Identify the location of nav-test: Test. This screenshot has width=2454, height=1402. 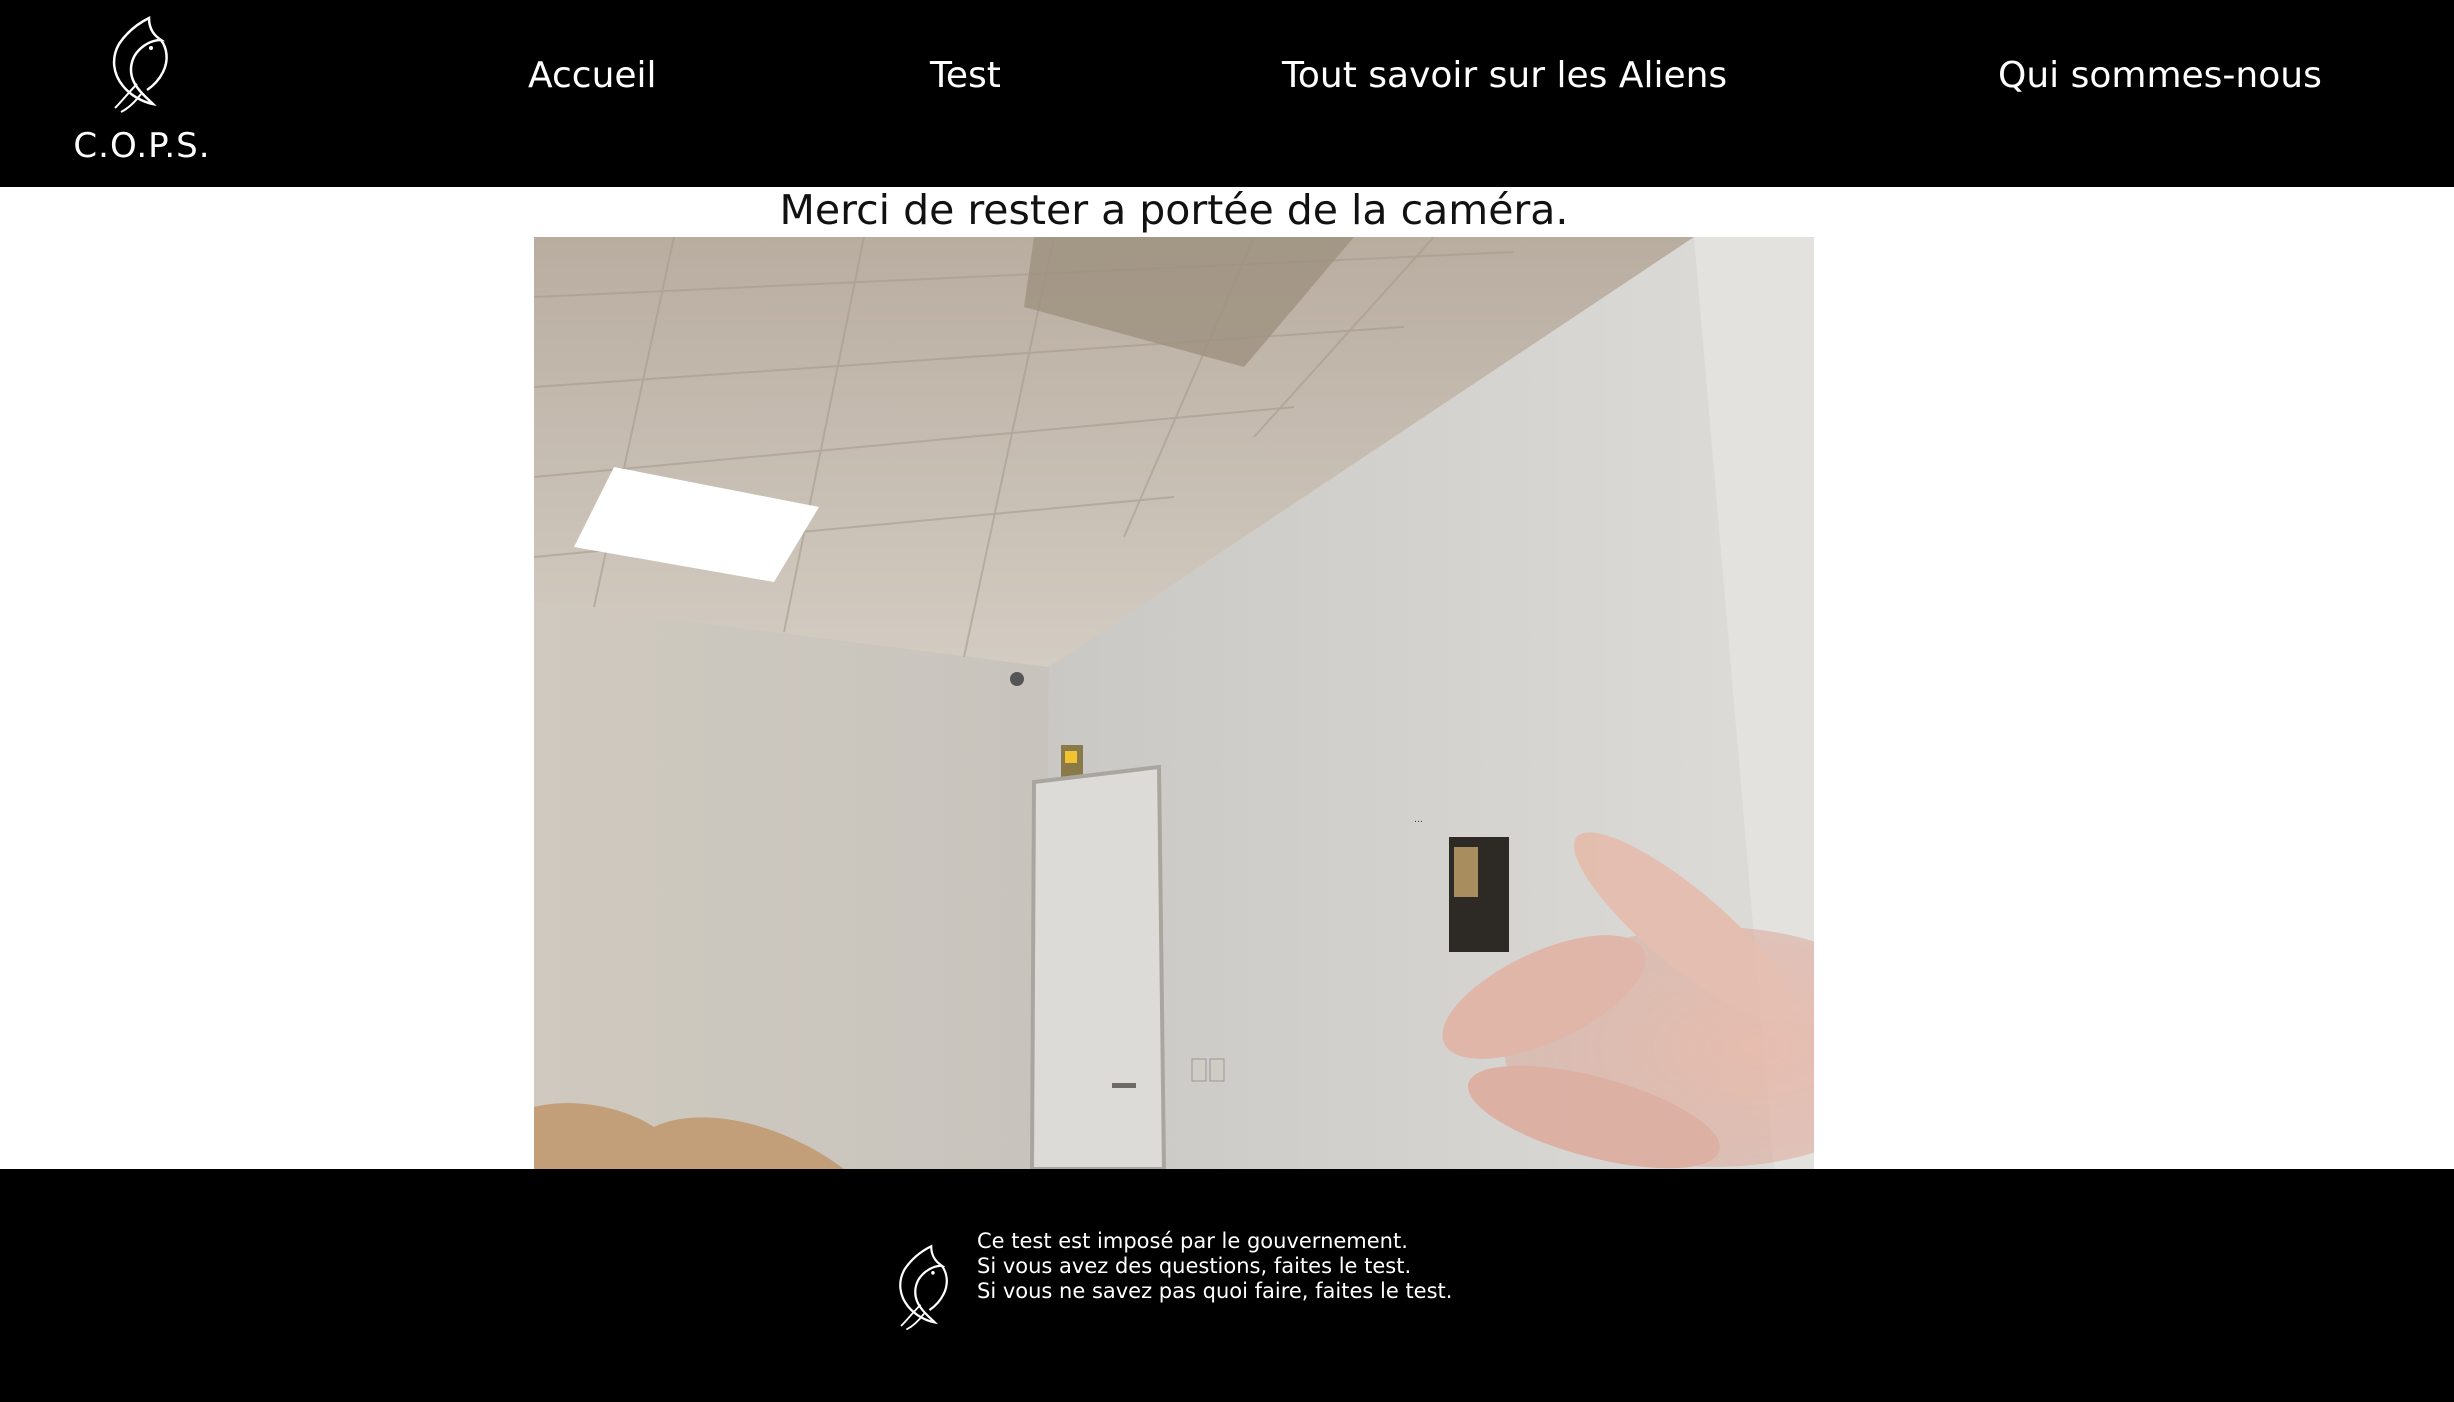
(965, 75).